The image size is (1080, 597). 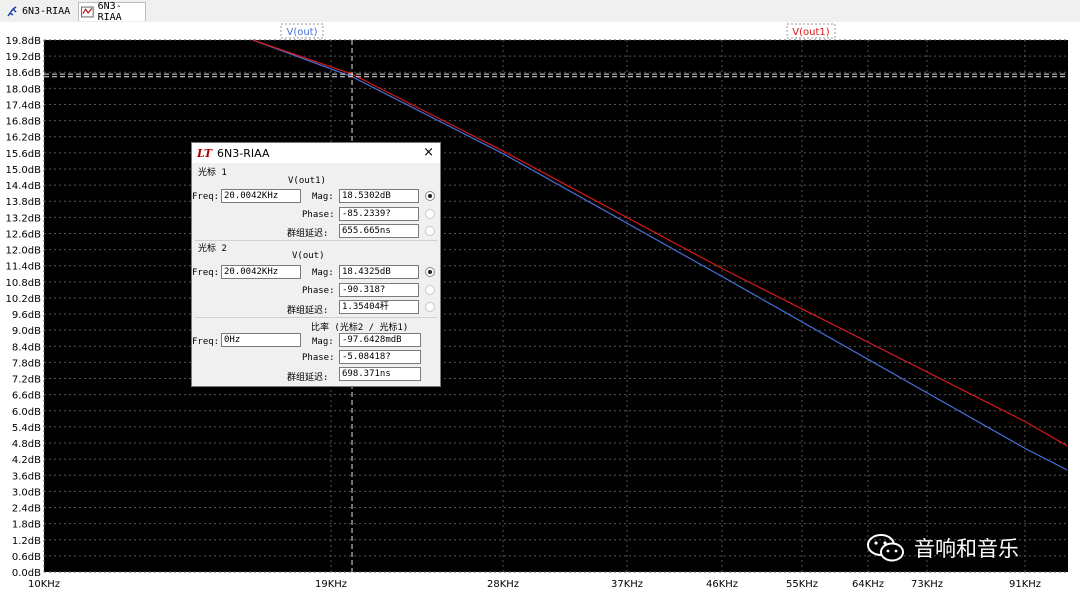 I want to click on cursor1-freq-field: 20.0042KHz, so click(x=261, y=196).